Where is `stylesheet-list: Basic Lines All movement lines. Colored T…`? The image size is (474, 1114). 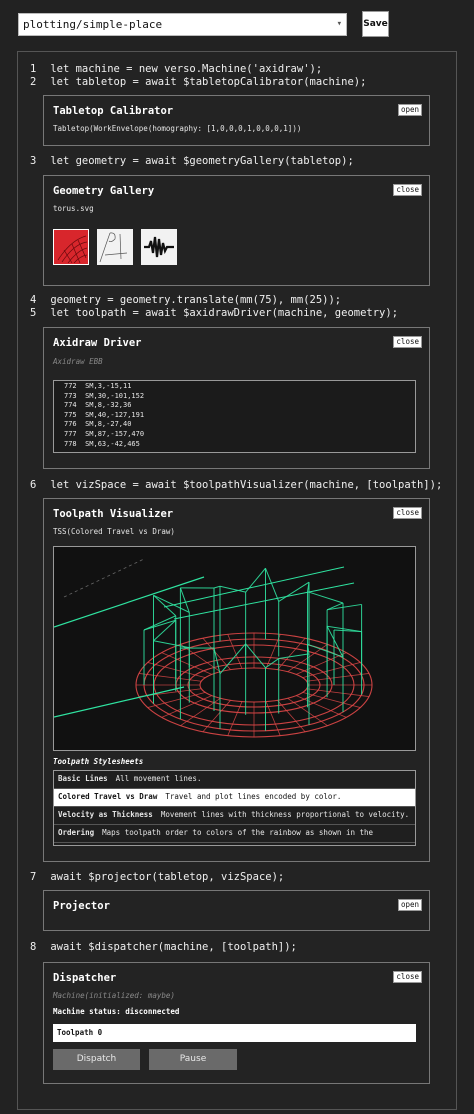 stylesheet-list: Basic Lines All movement lines. Colored T… is located at coordinates (234, 808).